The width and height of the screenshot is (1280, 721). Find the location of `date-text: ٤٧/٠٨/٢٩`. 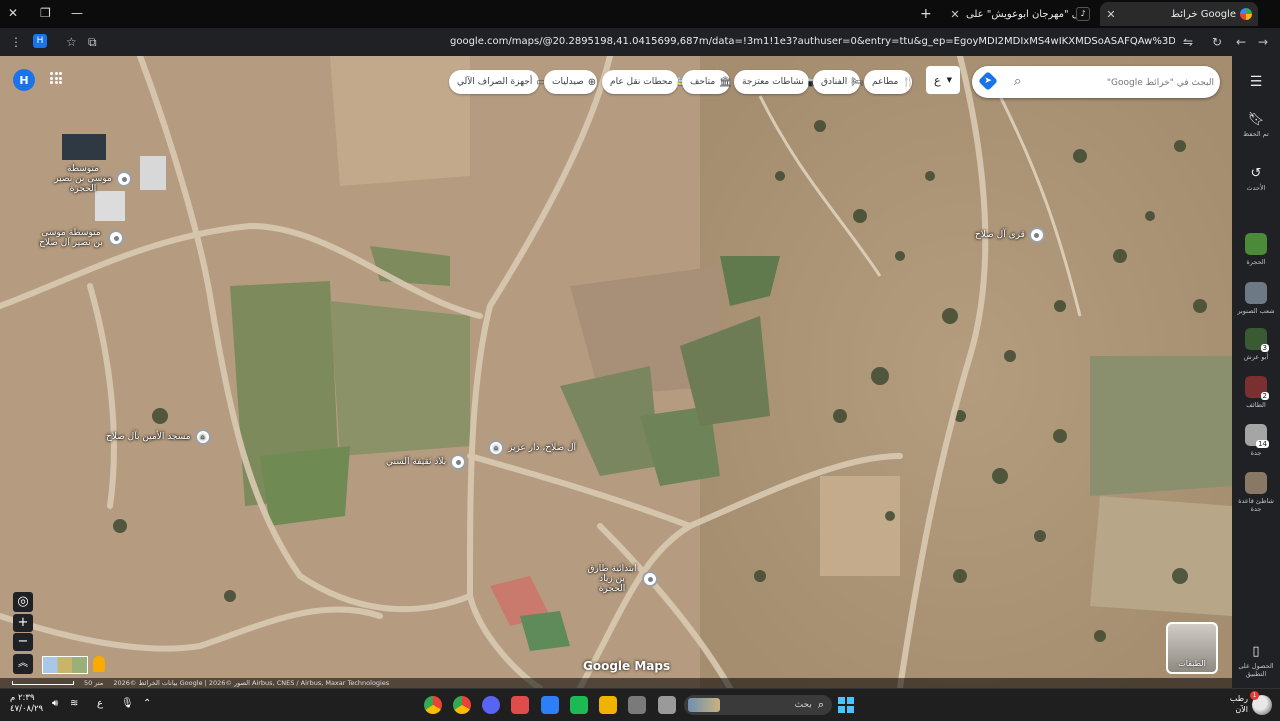

date-text: ٤٧/٠٨/٢٩ is located at coordinates (27, 709).